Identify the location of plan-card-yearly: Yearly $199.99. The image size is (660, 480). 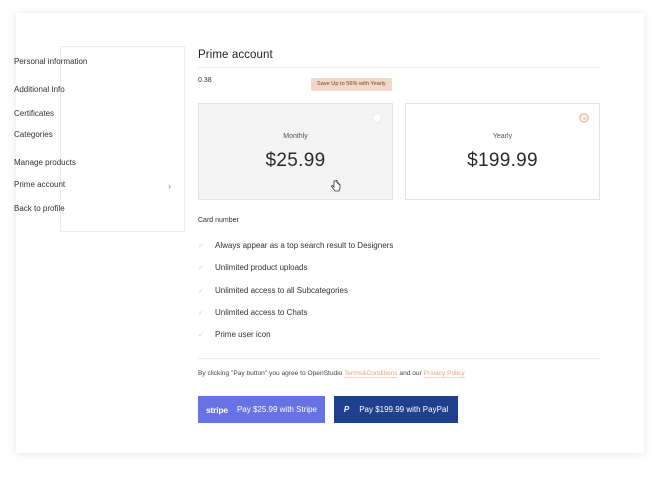
(502, 151).